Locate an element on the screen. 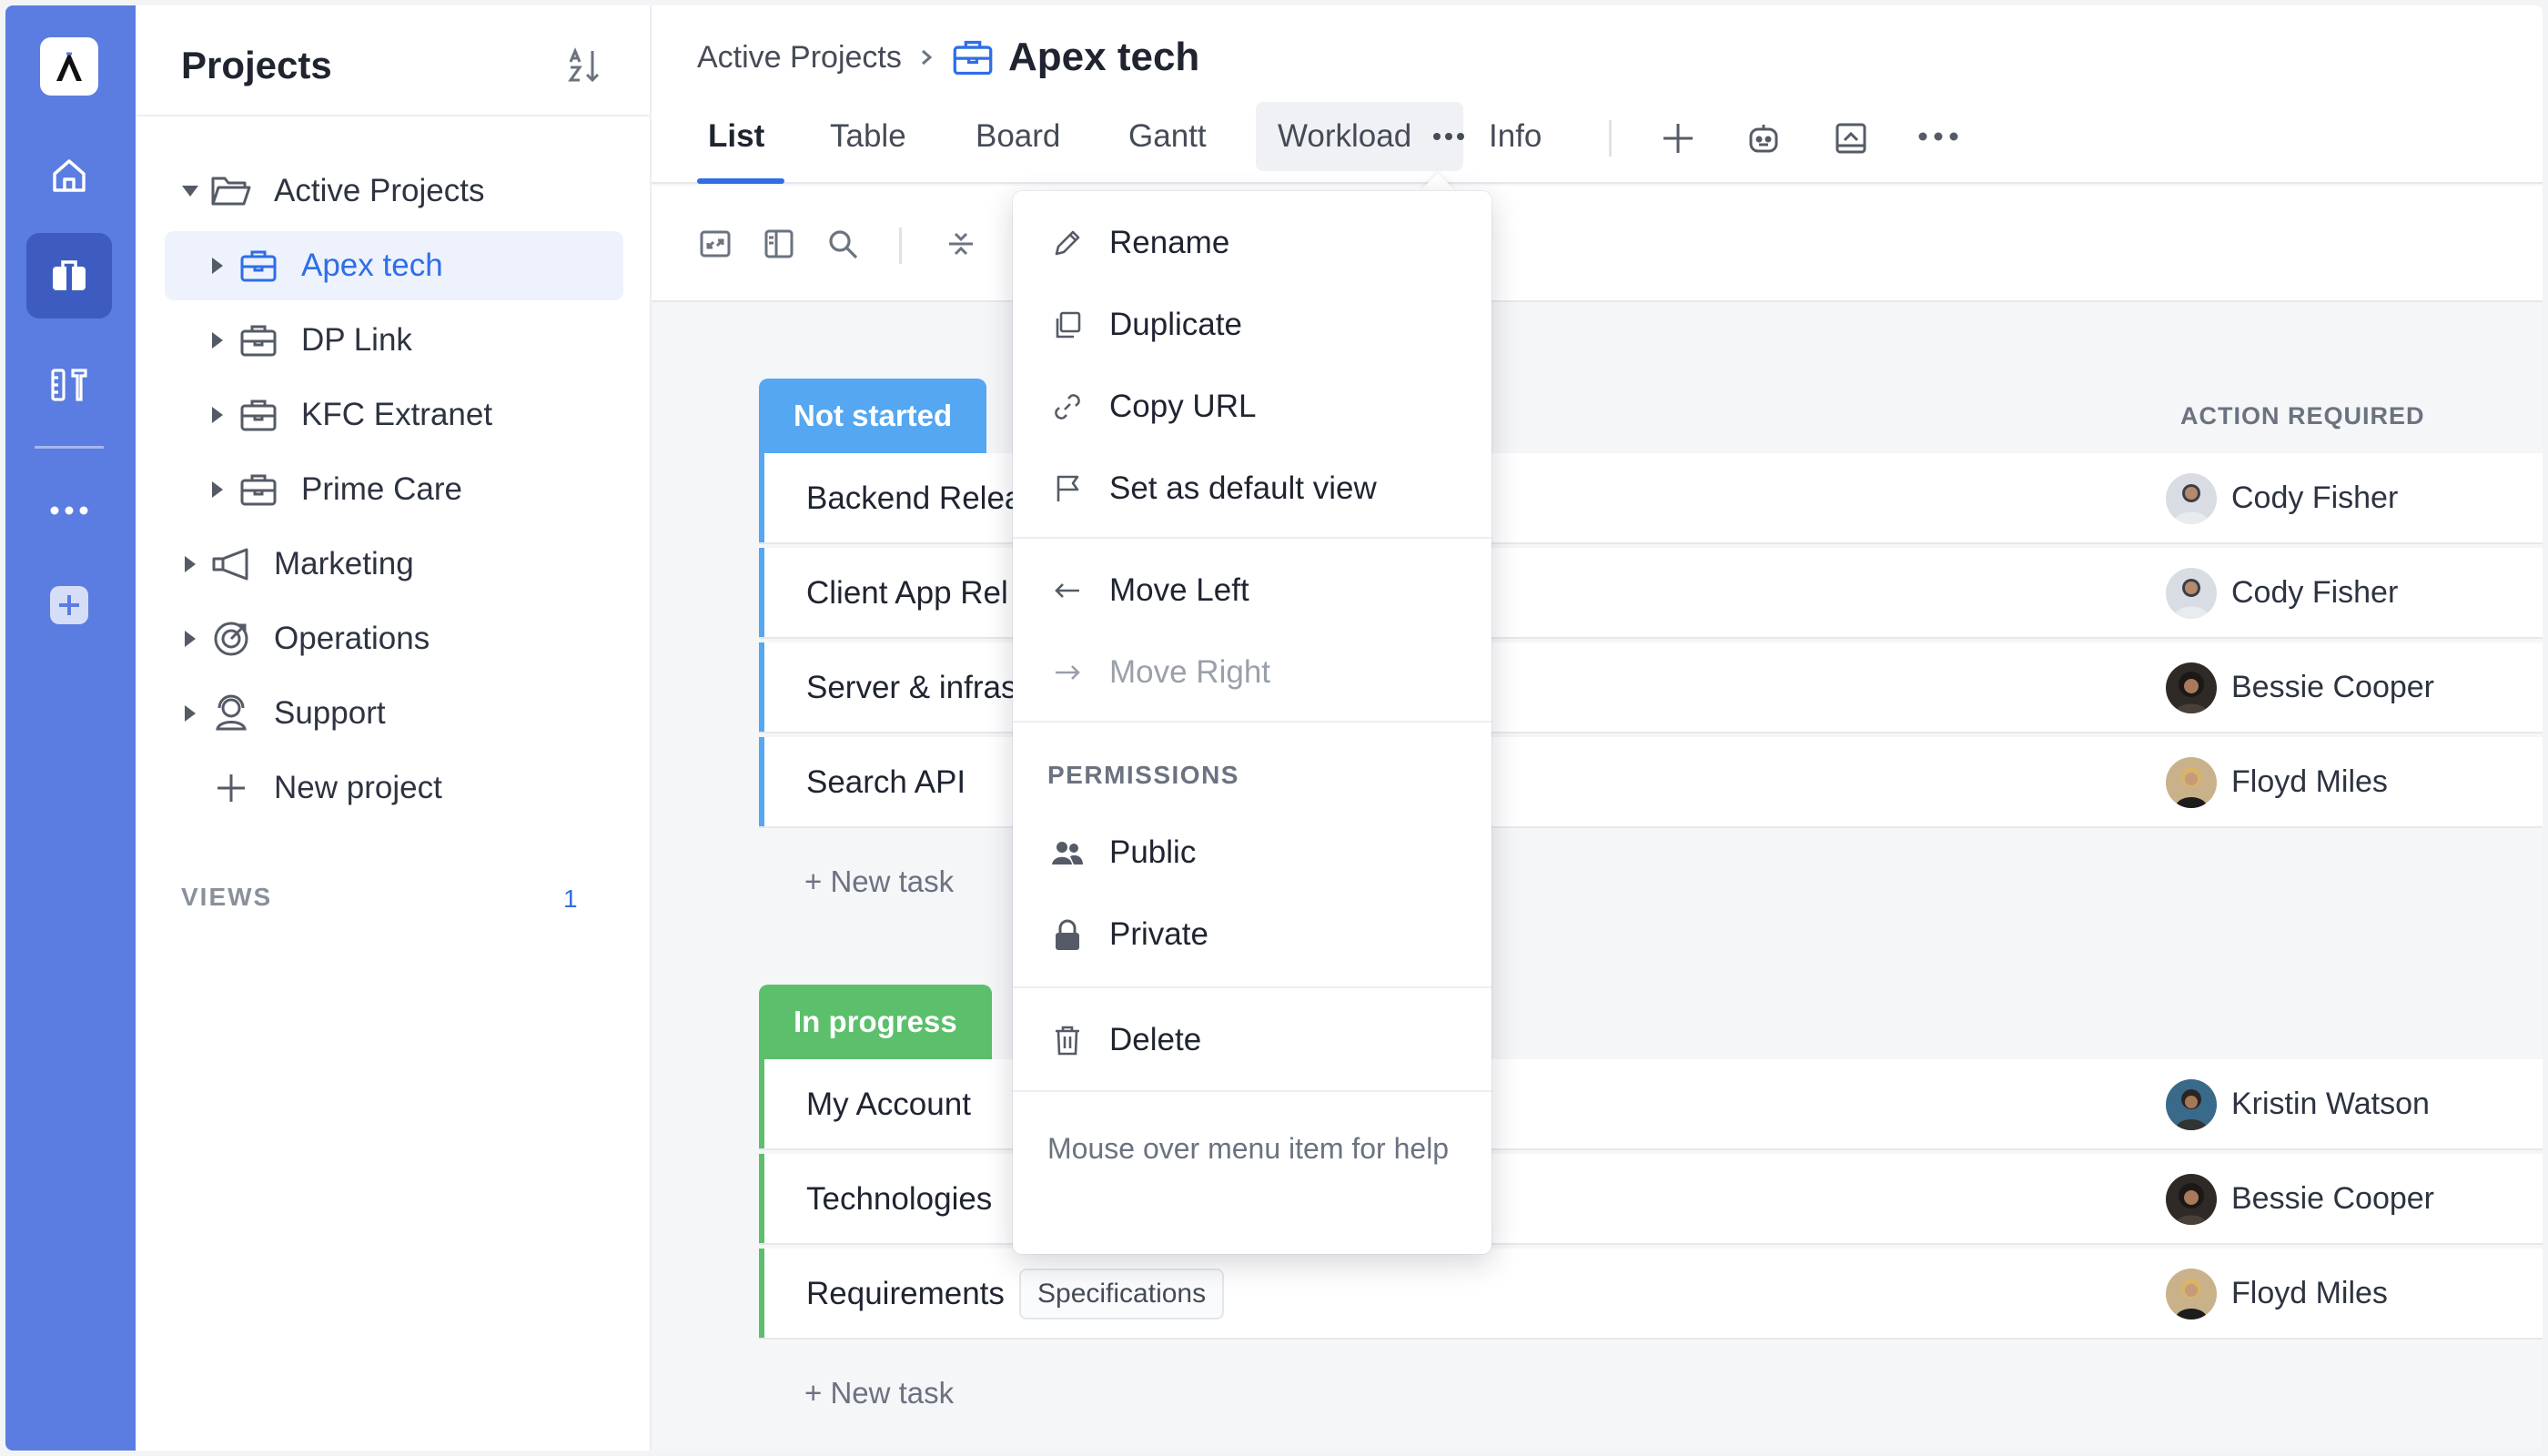 The height and width of the screenshot is (1456, 2548). task-name: Server & infras is located at coordinates (911, 688).